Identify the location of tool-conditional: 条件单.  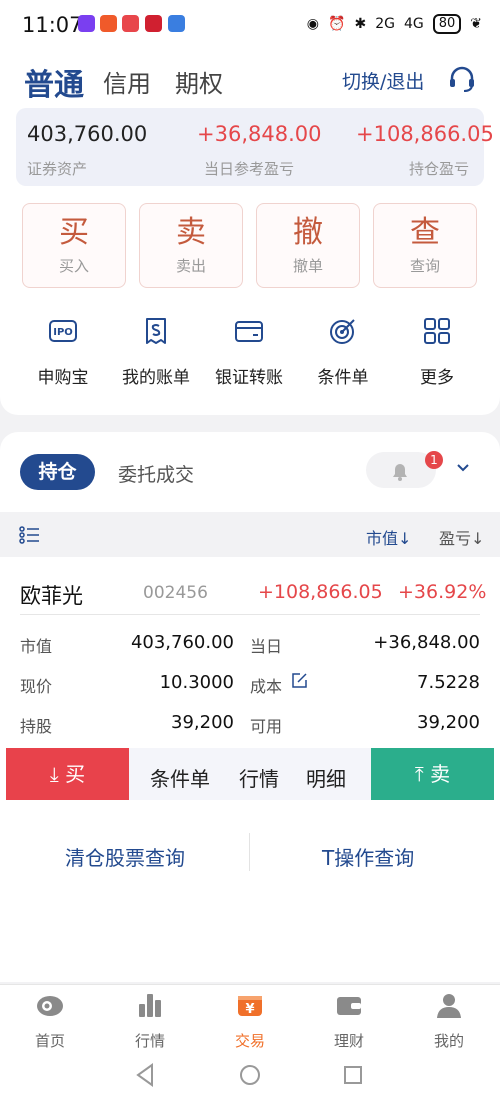
(343, 351).